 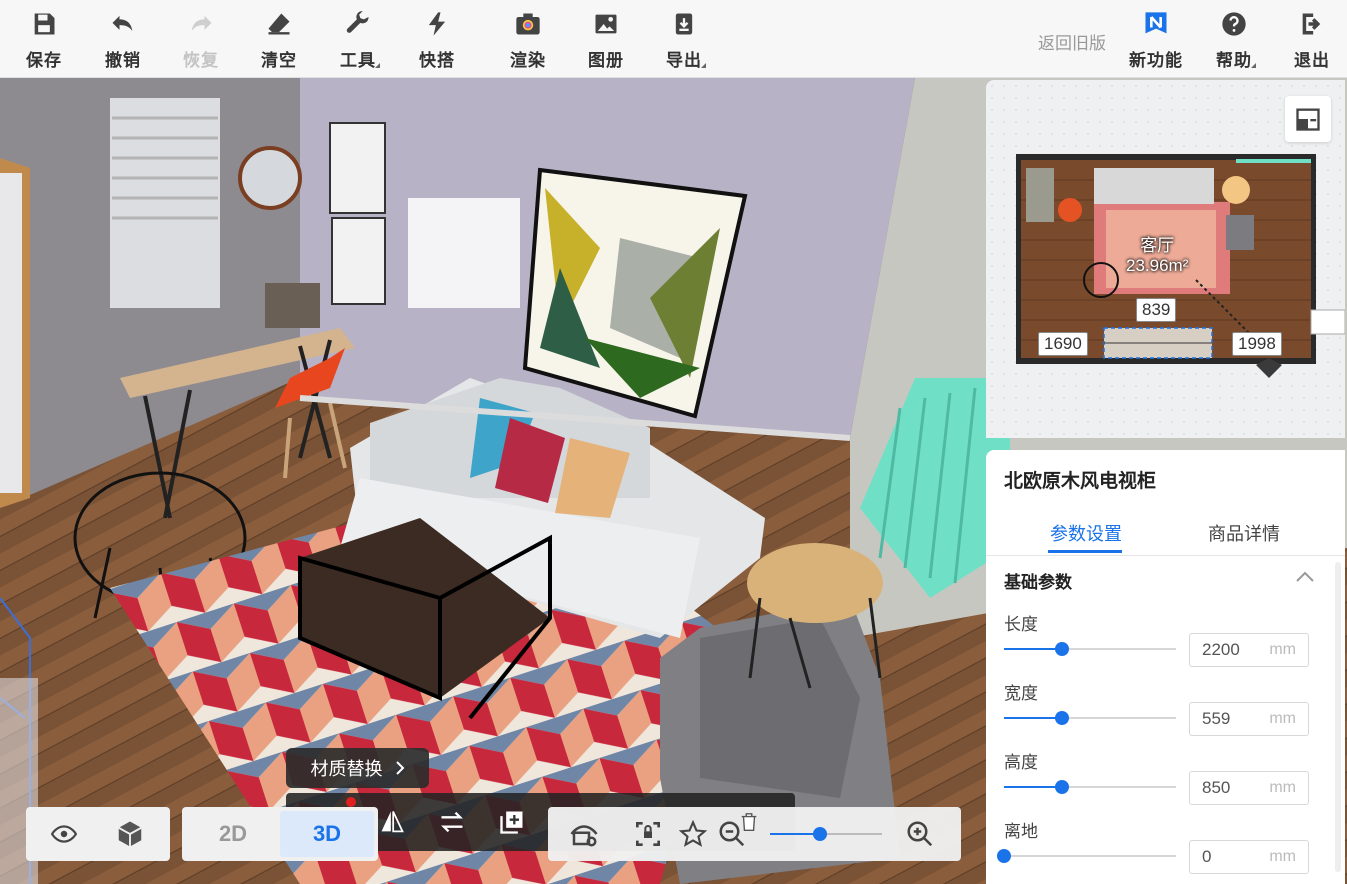 What do you see at coordinates (528, 40) in the screenshot?
I see `render-button: 渲染` at bounding box center [528, 40].